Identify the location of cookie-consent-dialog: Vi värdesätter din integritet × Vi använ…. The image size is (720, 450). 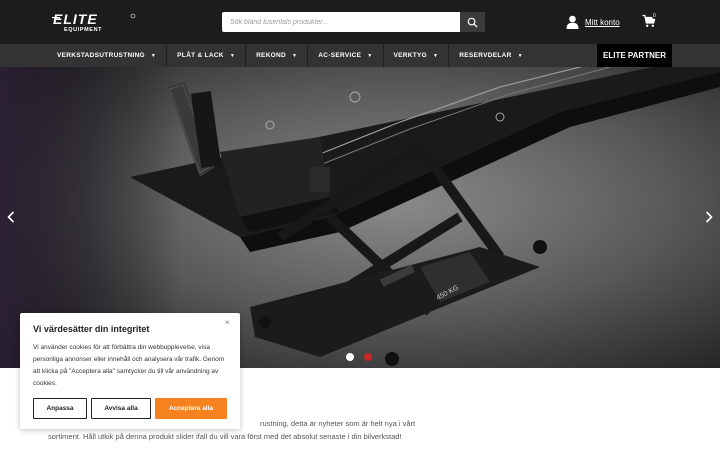
(130, 371).